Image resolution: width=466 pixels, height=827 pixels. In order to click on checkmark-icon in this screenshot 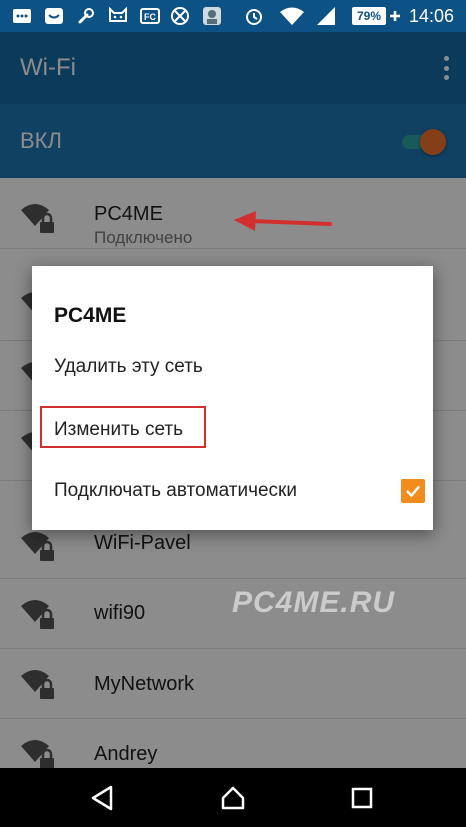, I will do `click(413, 491)`.